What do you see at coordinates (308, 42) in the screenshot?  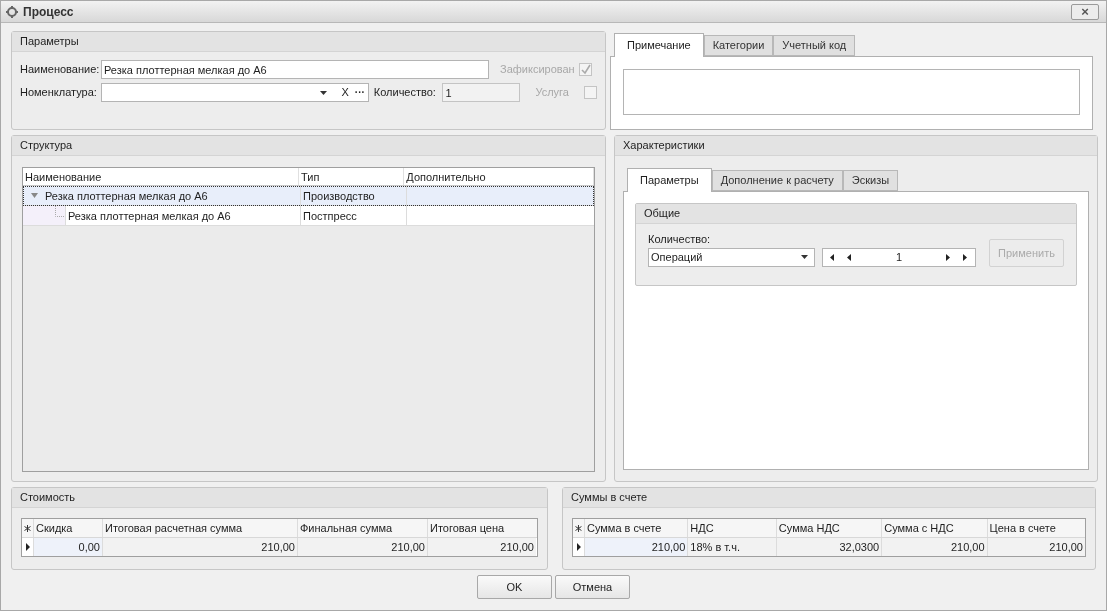 I see `panel-title: Параметры` at bounding box center [308, 42].